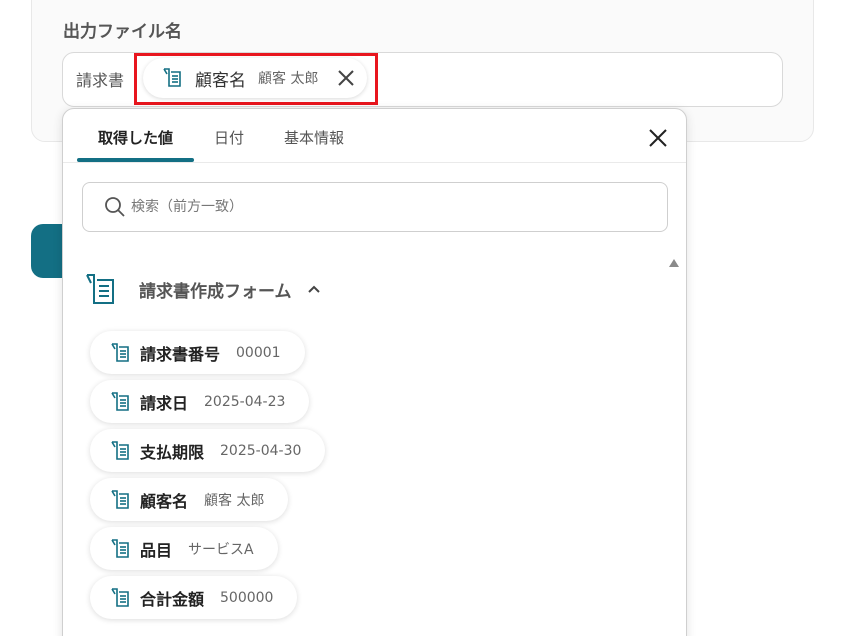 This screenshot has height=636, width=844. What do you see at coordinates (314, 289) in the screenshot?
I see `chevron-up-icon` at bounding box center [314, 289].